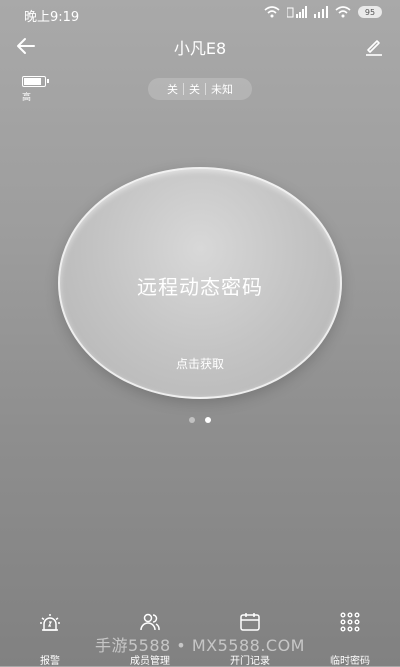 The image size is (400, 667). I want to click on hd-signal-icon, so click(297, 12).